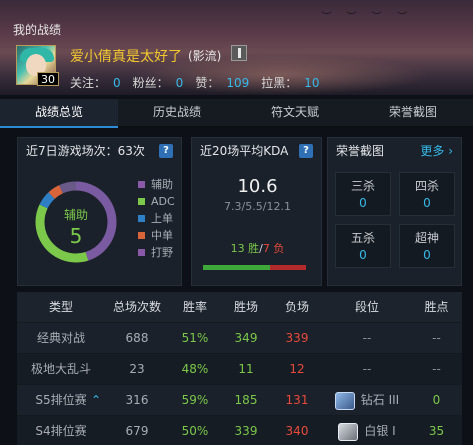 The width and height of the screenshot is (473, 445). What do you see at coordinates (394, 211) in the screenshot?
I see `honor-panel: 荣誉截图 更多 › 三杀 0 四杀 0 五杀 0 超神 0` at bounding box center [394, 211].